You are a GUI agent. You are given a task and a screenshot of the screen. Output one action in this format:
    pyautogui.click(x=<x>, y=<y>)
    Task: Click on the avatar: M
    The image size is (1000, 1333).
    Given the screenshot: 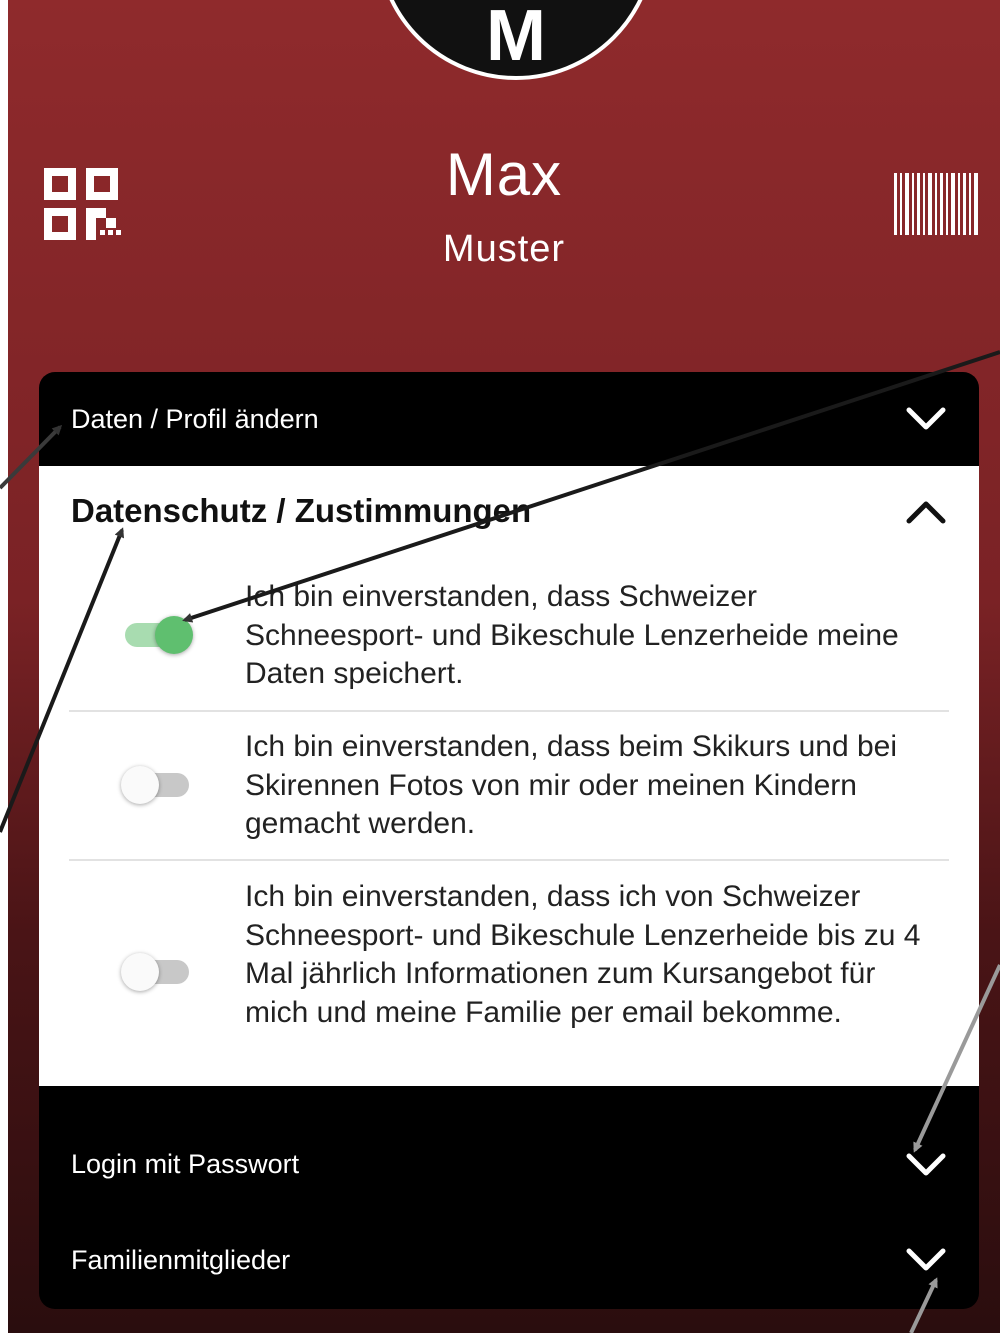 What is the action you would take?
    pyautogui.click(x=516, y=40)
    